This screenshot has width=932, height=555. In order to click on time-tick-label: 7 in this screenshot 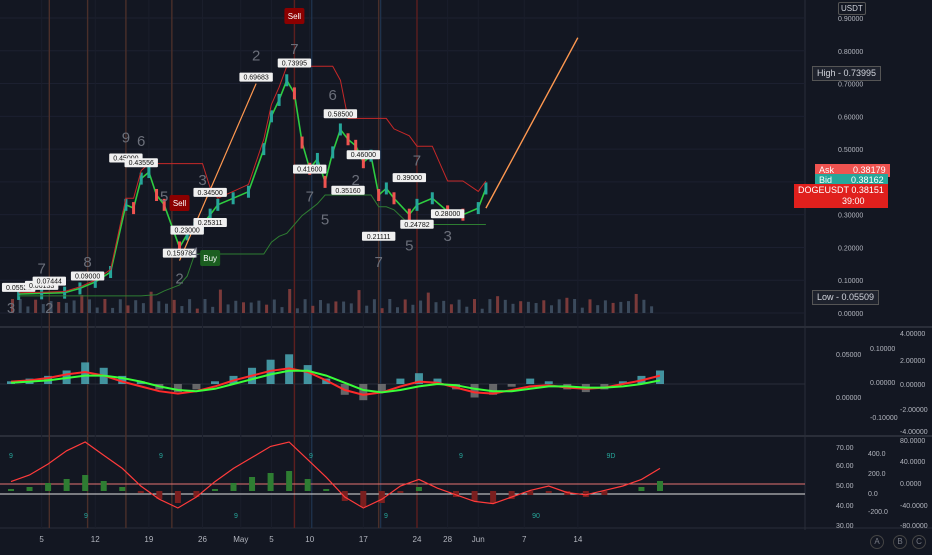, I will do `click(524, 539)`.